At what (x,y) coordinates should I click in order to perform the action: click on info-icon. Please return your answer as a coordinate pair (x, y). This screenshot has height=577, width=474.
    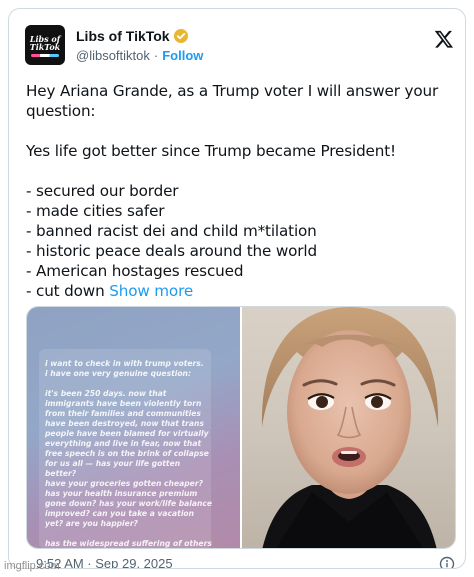
    Looking at the image, I should click on (447, 562).